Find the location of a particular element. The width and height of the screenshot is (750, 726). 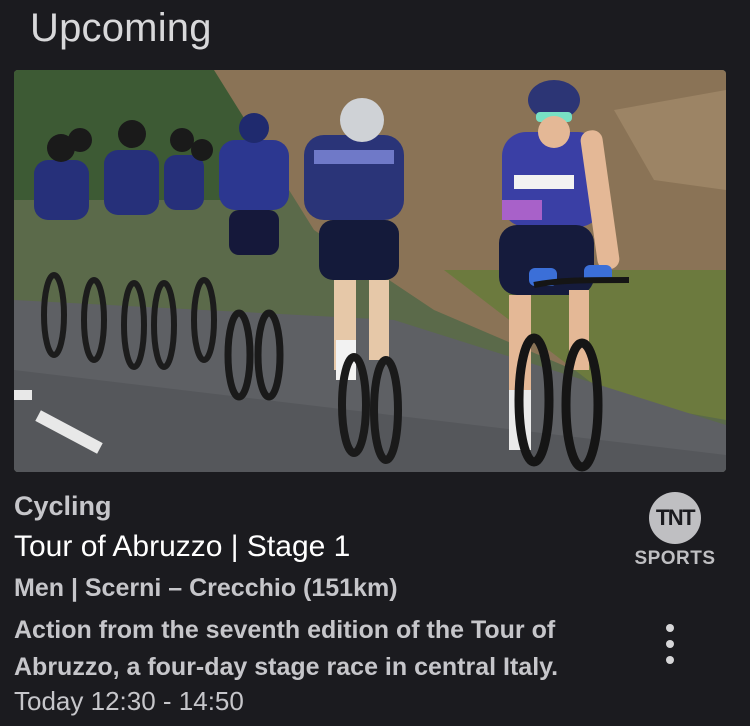

tnt-logo-icon: TNT is located at coordinates (675, 518).